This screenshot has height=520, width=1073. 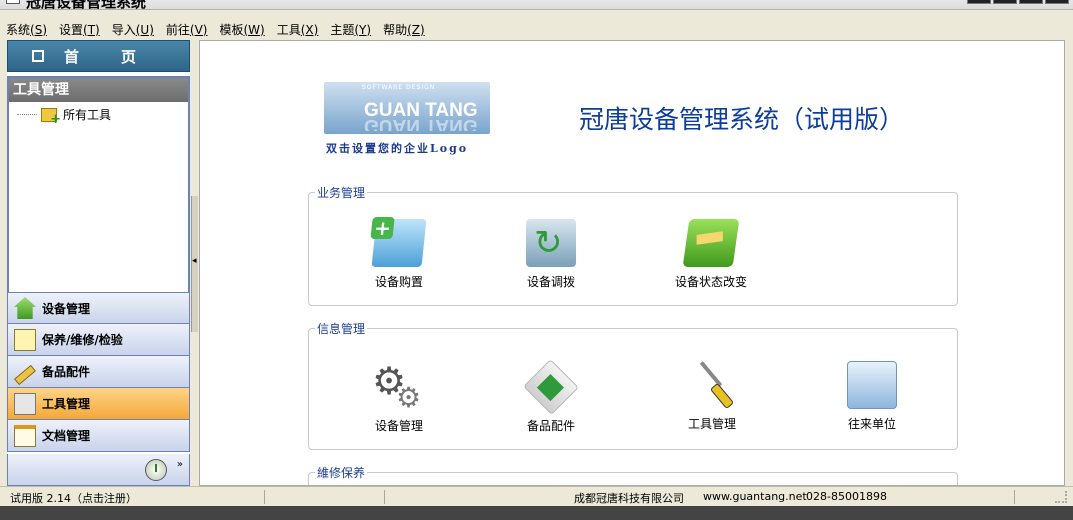 What do you see at coordinates (66, 308) in the screenshot?
I see `nav-item-label: 设备管理` at bounding box center [66, 308].